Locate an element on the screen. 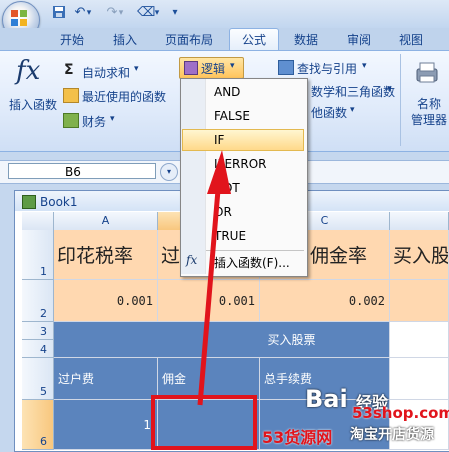  lookup-reference-button: 查找与引用 is located at coordinates (327, 68).